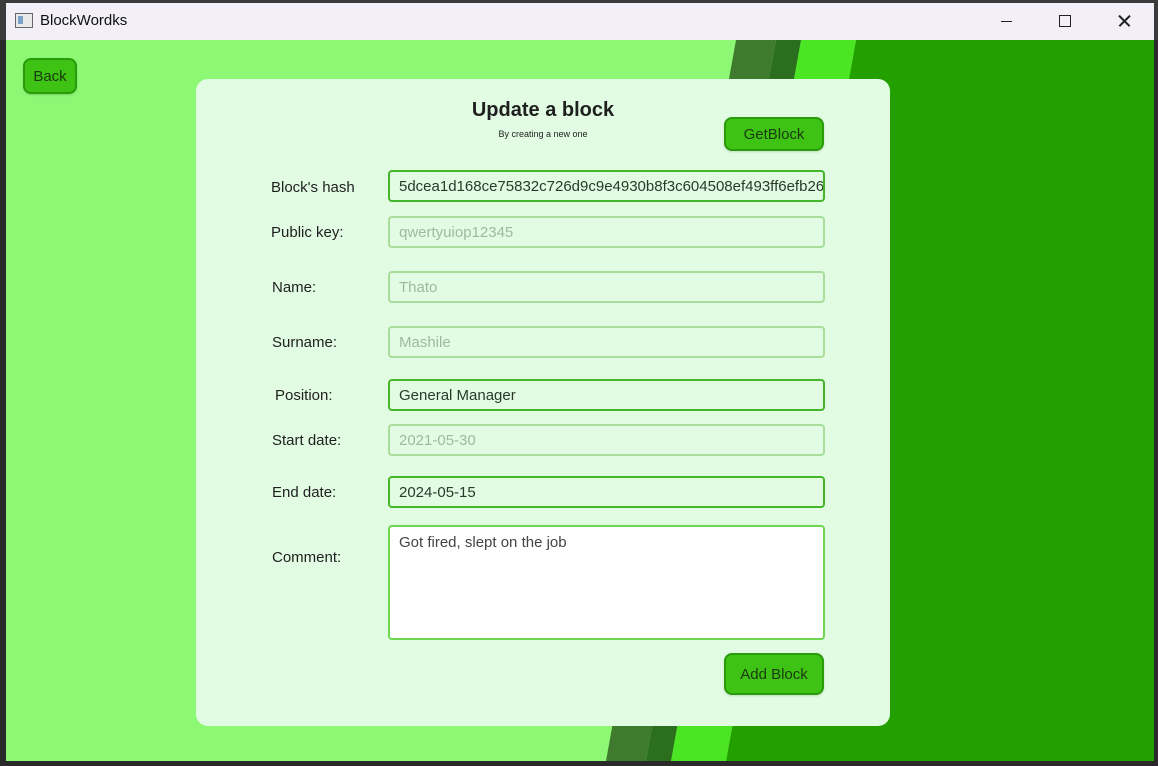  Describe the element at coordinates (84, 20) in the screenshot. I see `window-title: BlockWordks` at that location.